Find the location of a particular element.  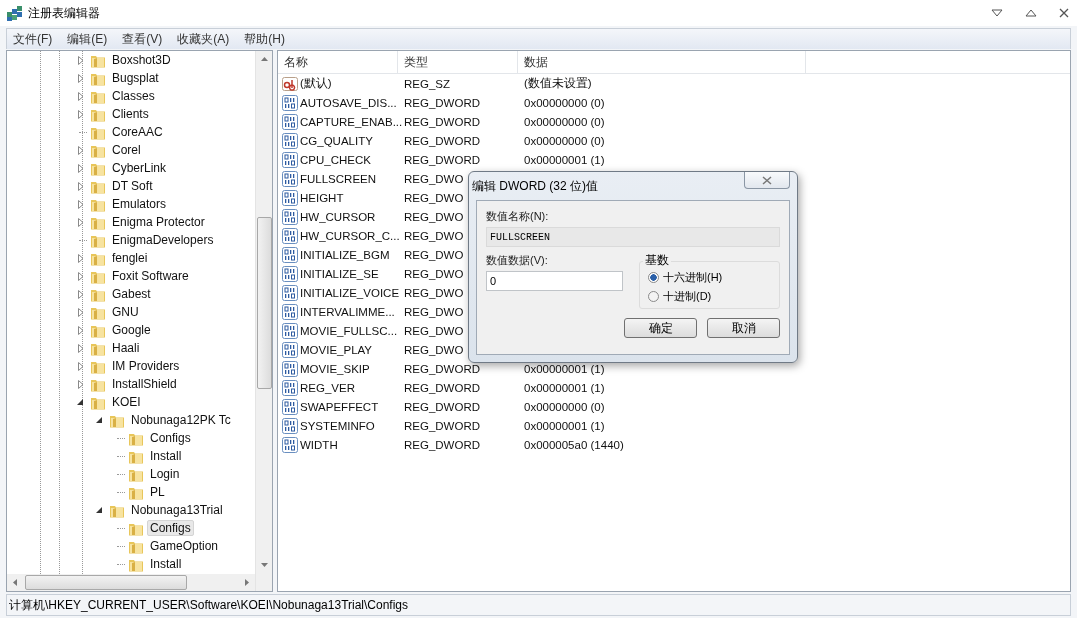

tree-item: Nobunaga12PK Tc is located at coordinates (181, 420).